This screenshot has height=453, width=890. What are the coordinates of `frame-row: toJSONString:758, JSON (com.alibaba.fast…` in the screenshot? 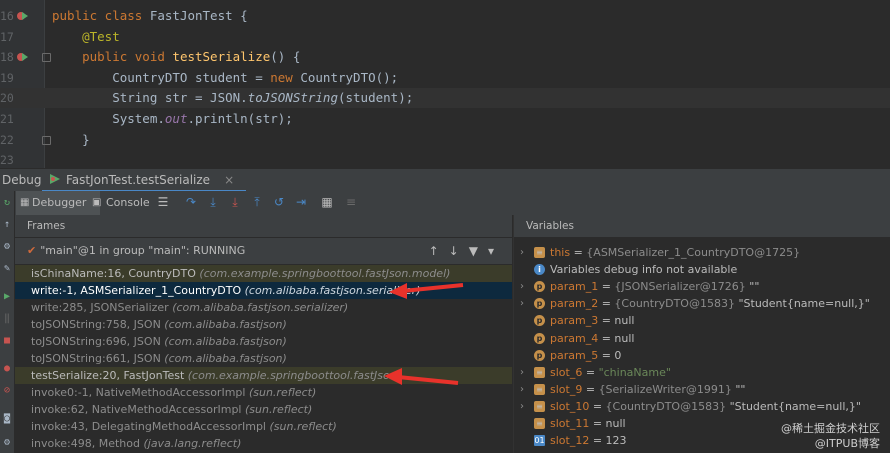 It's located at (263, 324).